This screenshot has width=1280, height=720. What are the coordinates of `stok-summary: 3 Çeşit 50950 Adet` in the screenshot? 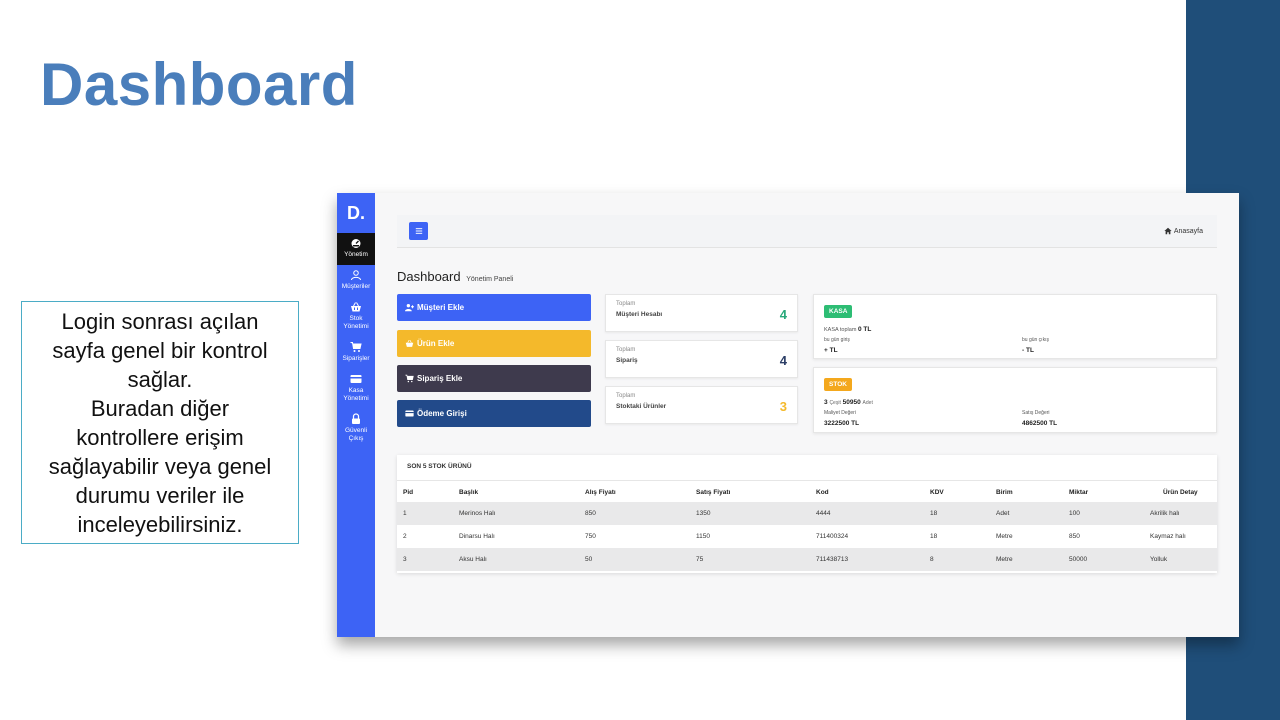 It's located at (848, 402).